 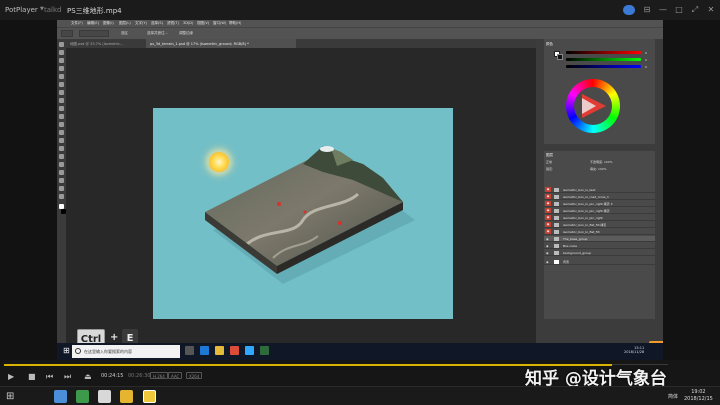 I want to click on layer-row: ◉ isometric_box_lo_road_cross_1, so click(x=599, y=197).